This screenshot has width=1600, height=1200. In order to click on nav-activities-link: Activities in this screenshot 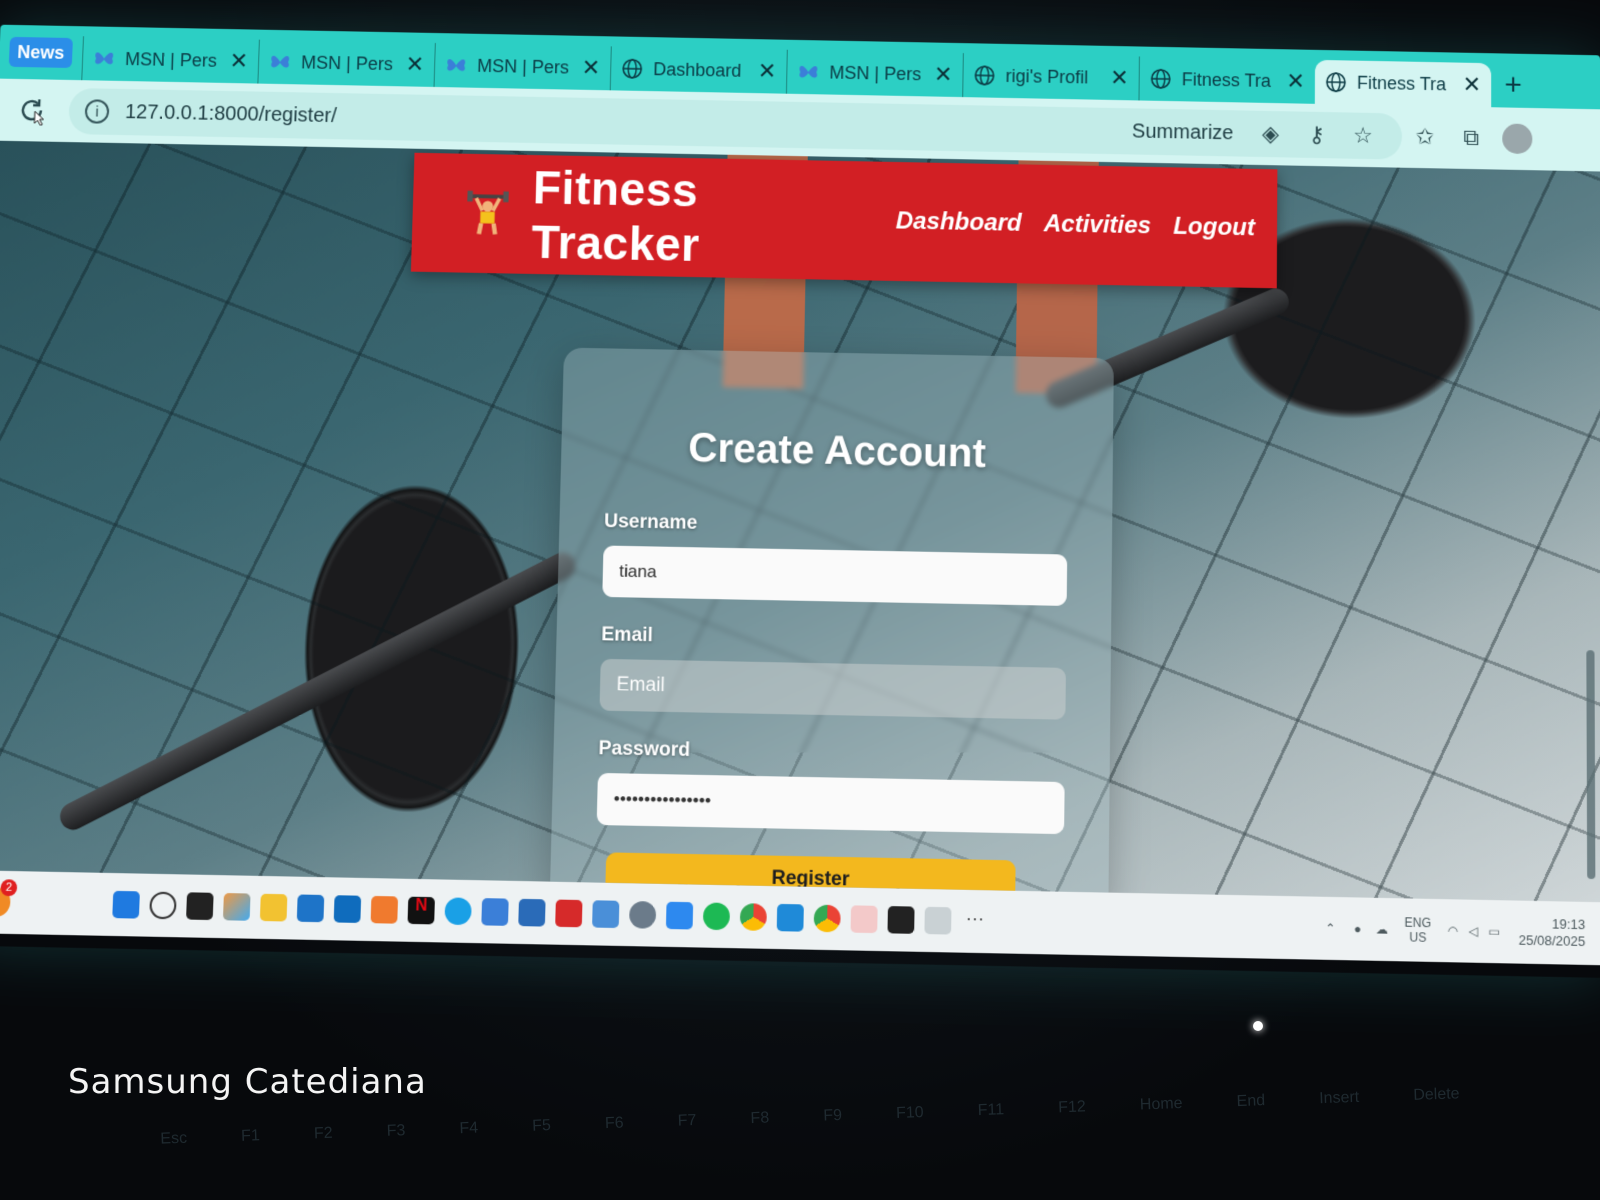, I will do `click(1098, 225)`.